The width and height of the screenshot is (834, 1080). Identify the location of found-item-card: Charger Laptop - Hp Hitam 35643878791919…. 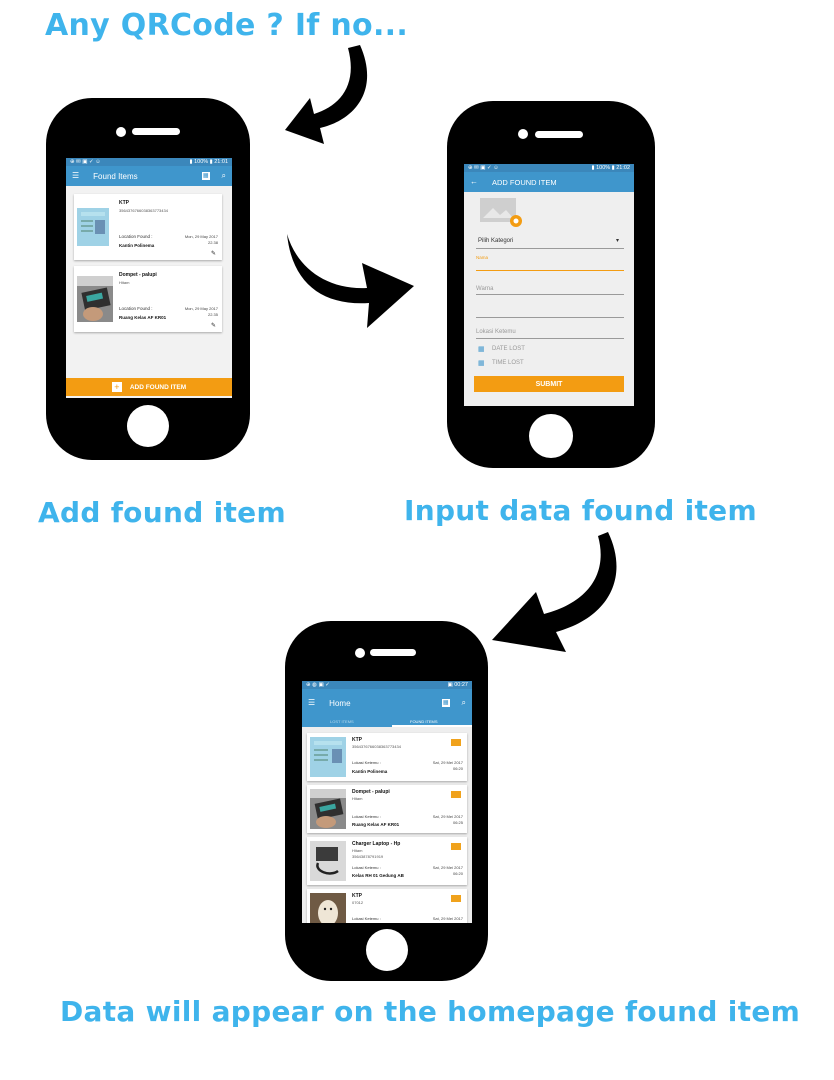
(387, 861).